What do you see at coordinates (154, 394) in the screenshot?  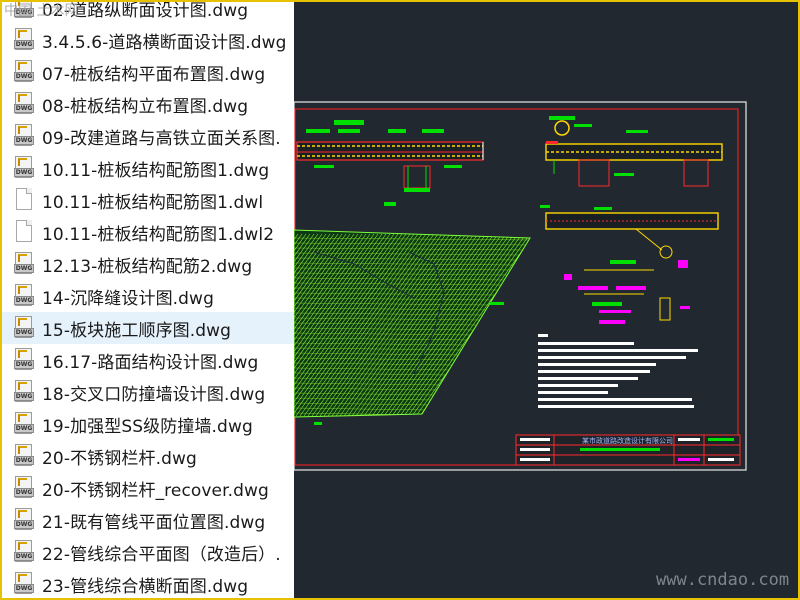 I see `file-name: 18-交叉口防撞墙设计图.dwg` at bounding box center [154, 394].